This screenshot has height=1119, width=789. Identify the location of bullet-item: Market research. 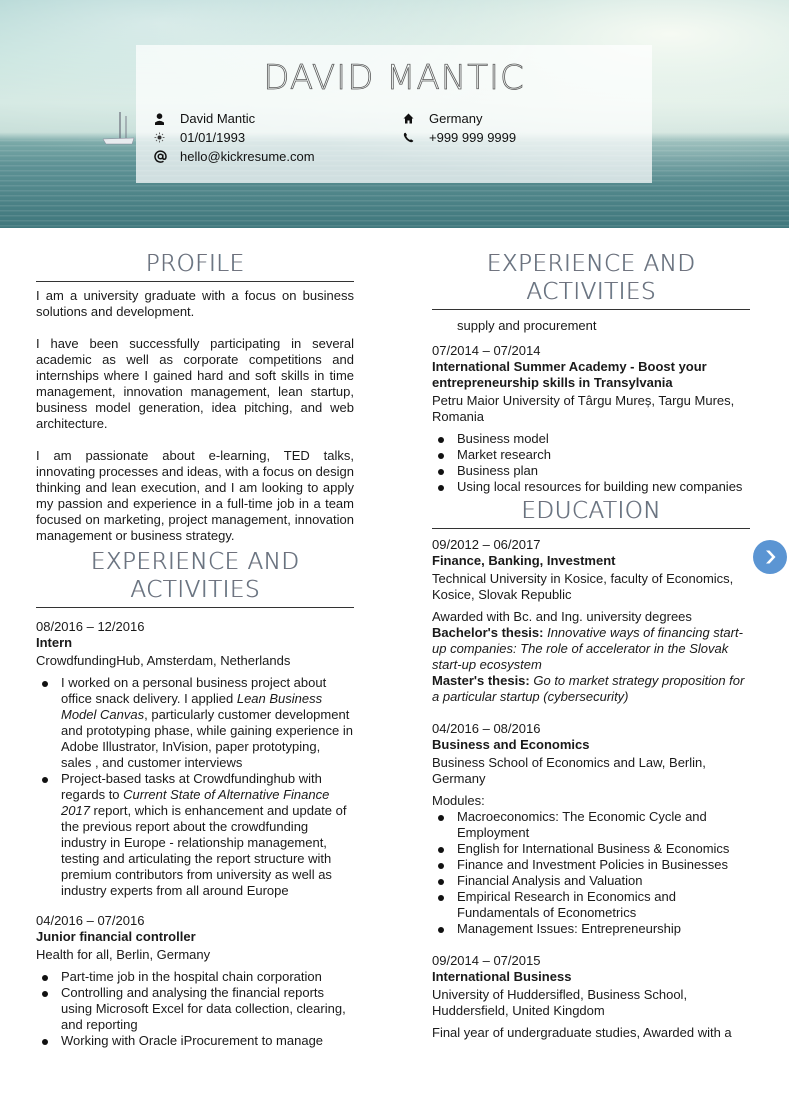
(594, 455).